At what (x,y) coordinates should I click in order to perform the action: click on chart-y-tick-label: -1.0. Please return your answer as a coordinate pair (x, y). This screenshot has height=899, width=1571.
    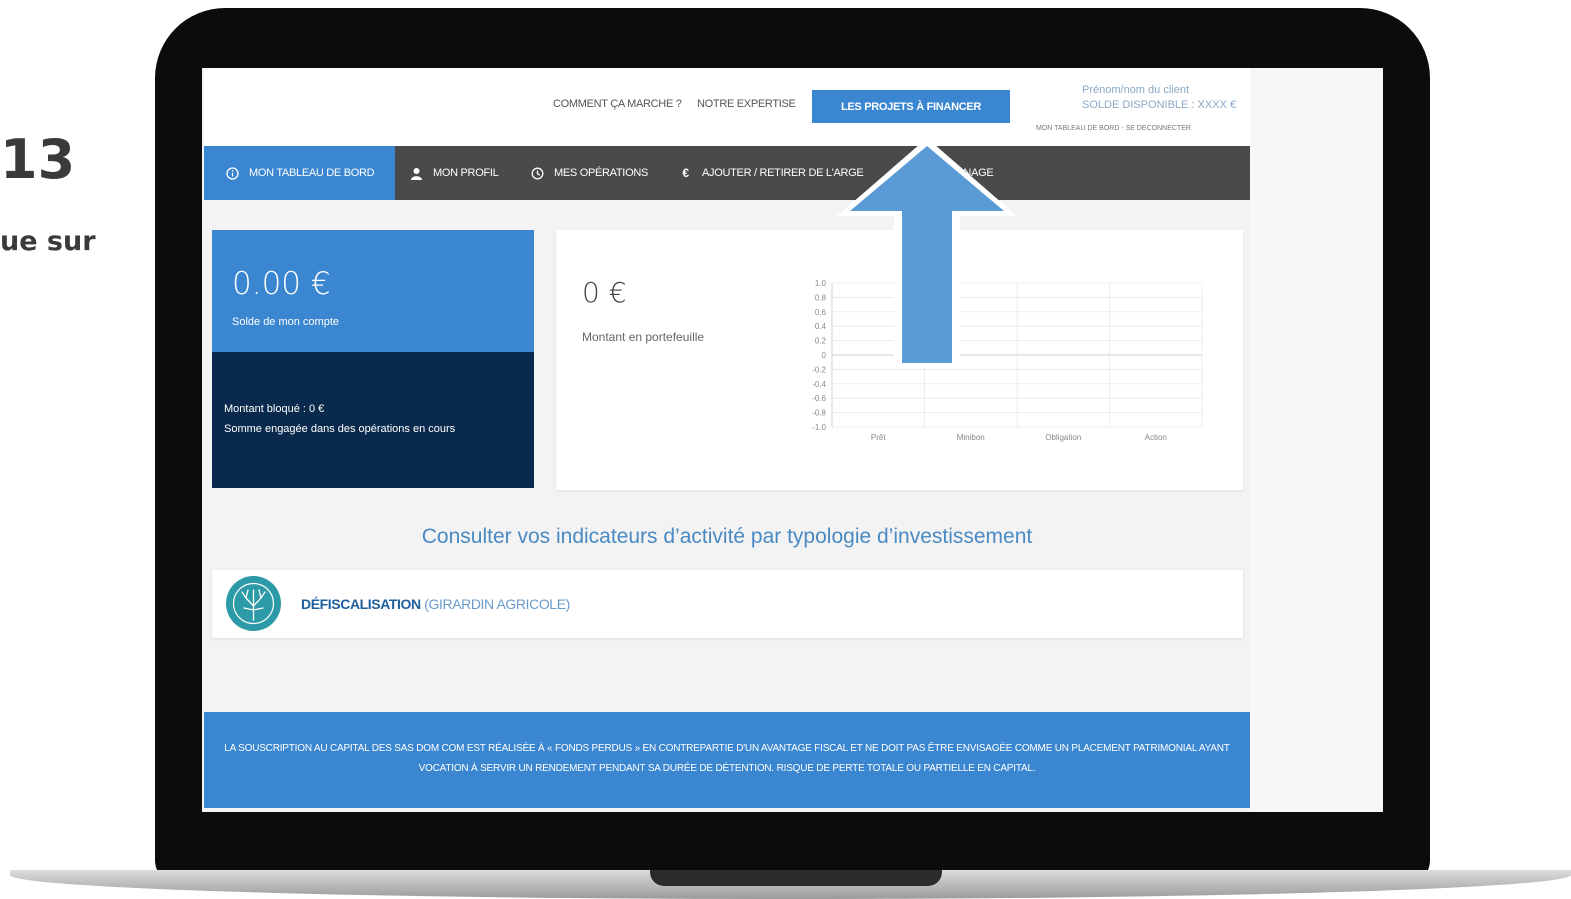
    Looking at the image, I should click on (819, 427).